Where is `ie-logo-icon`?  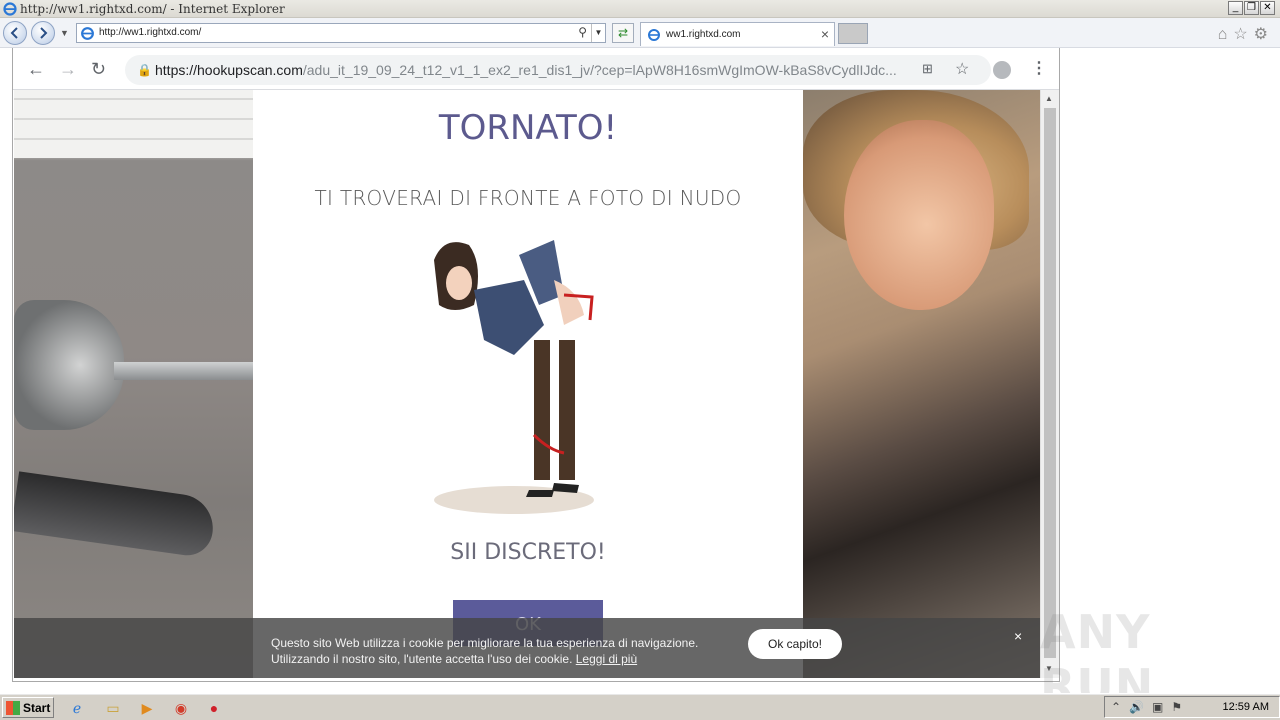
ie-logo-icon is located at coordinates (10, 9).